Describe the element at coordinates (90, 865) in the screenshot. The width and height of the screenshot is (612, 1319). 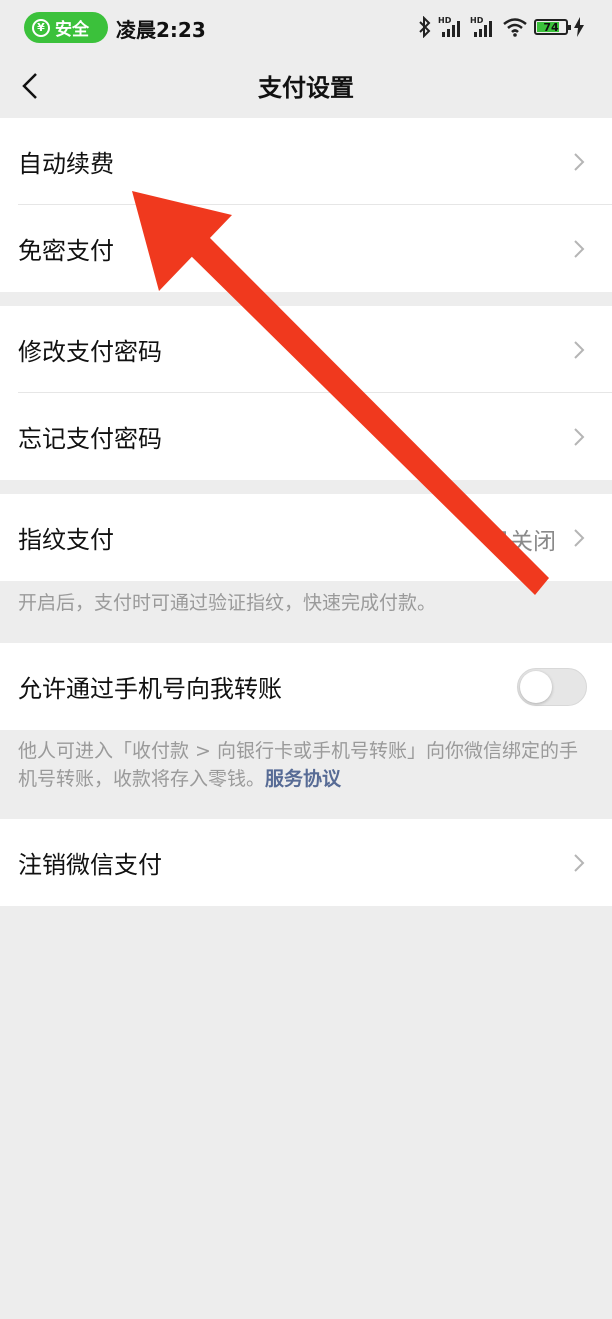
I see `cancel-wechat-pay-label: 注销微信支付` at that location.